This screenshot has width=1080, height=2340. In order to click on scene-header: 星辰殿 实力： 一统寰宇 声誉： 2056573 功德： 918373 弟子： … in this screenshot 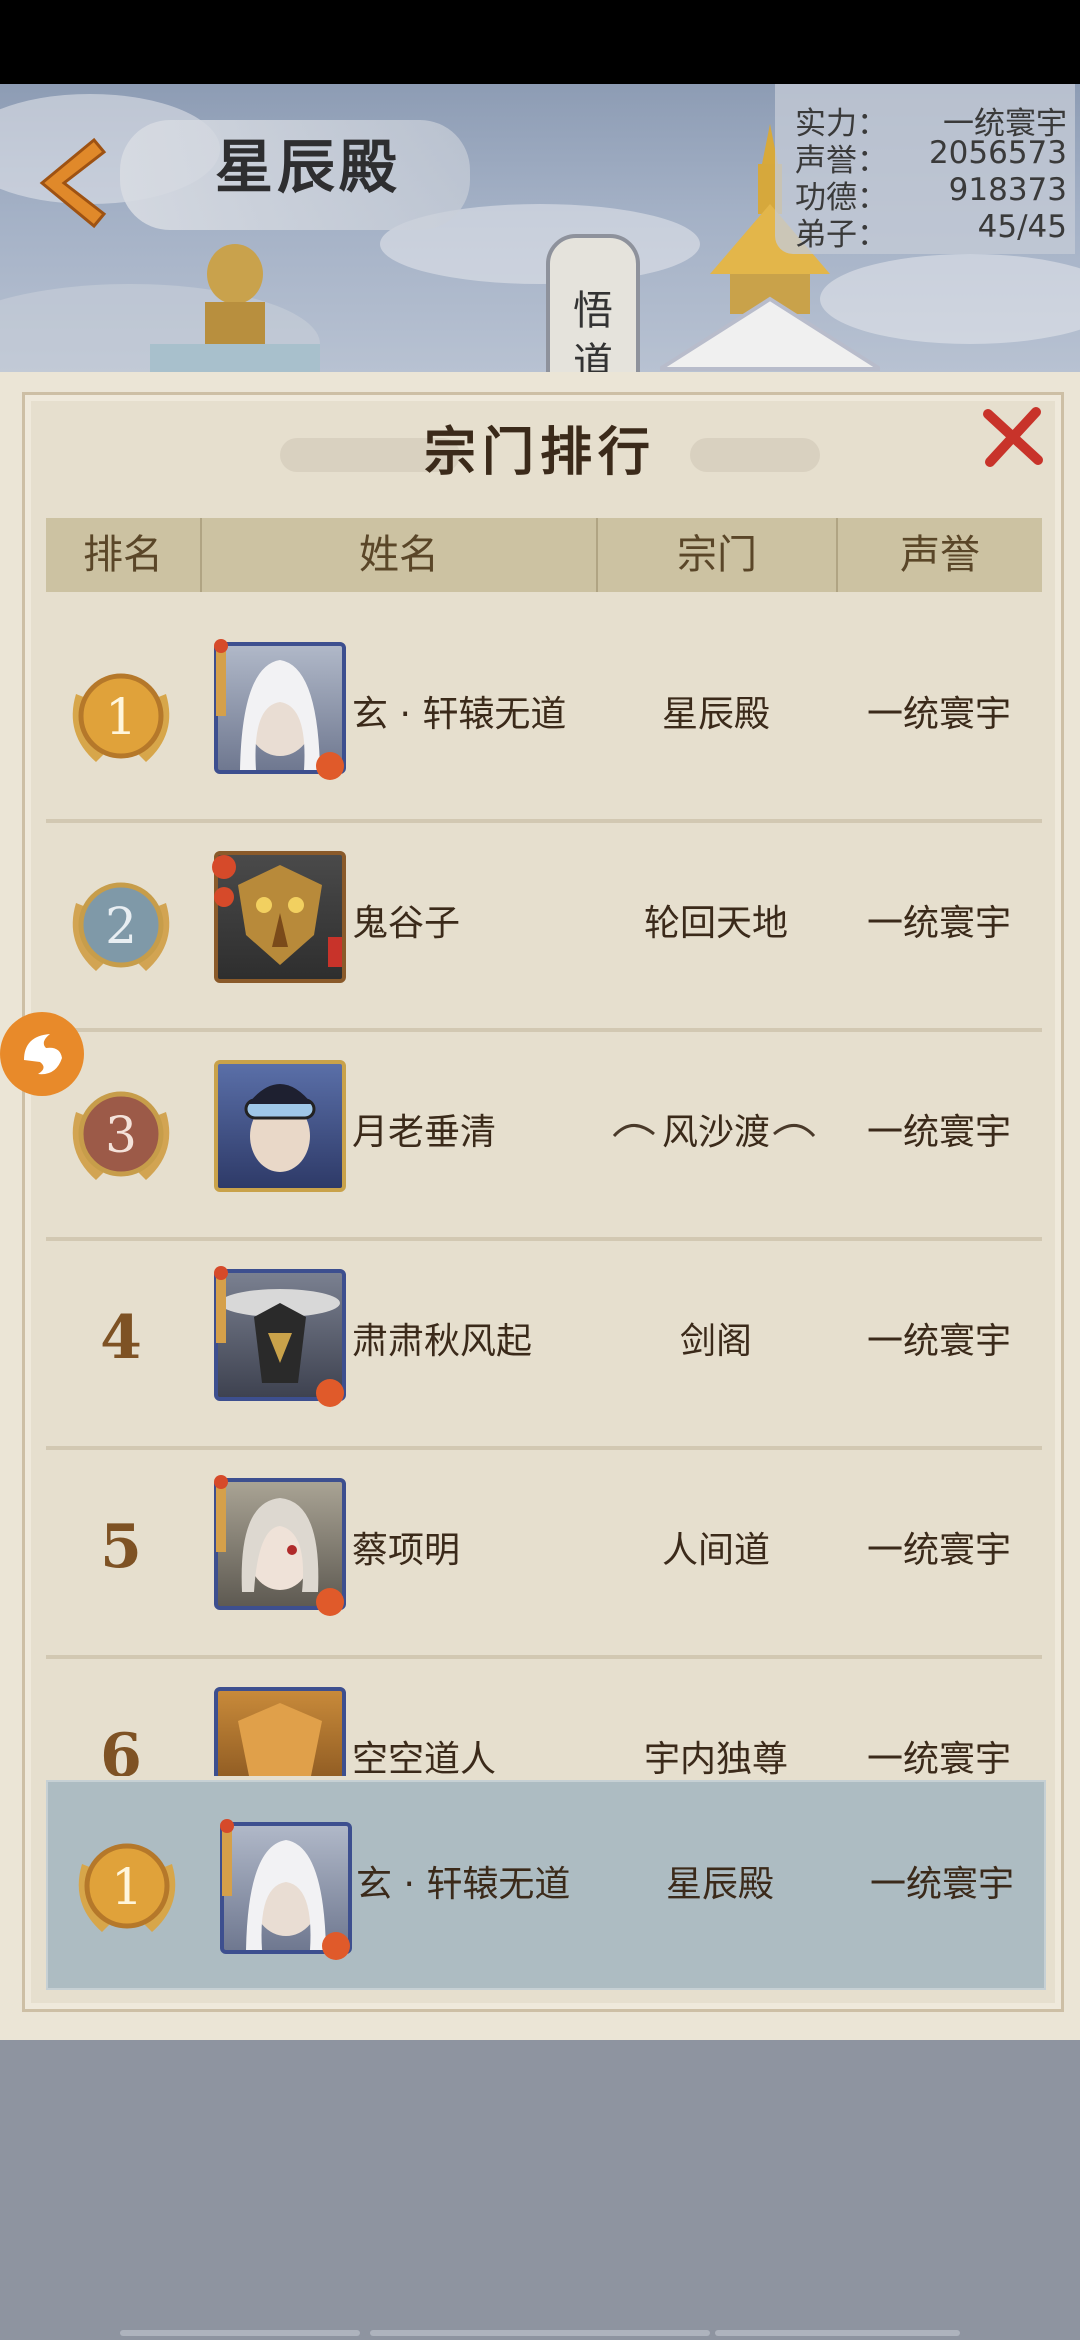, I will do `click(540, 229)`.